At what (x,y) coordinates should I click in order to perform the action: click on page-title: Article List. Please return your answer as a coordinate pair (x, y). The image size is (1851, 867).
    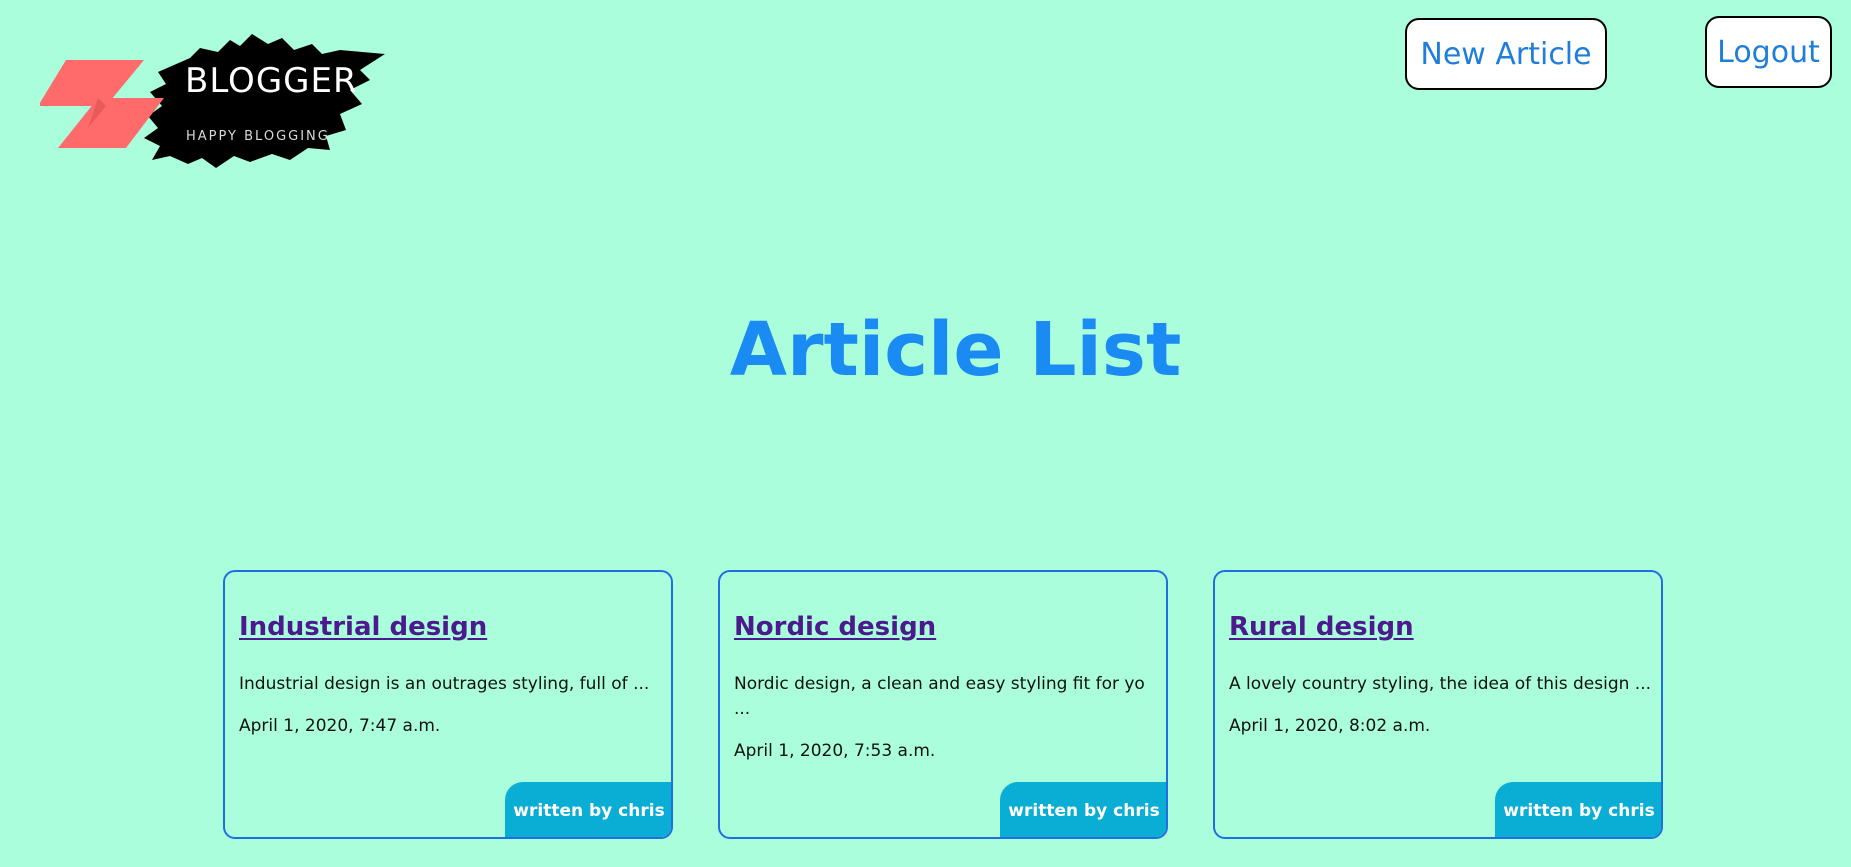
    Looking at the image, I should click on (955, 350).